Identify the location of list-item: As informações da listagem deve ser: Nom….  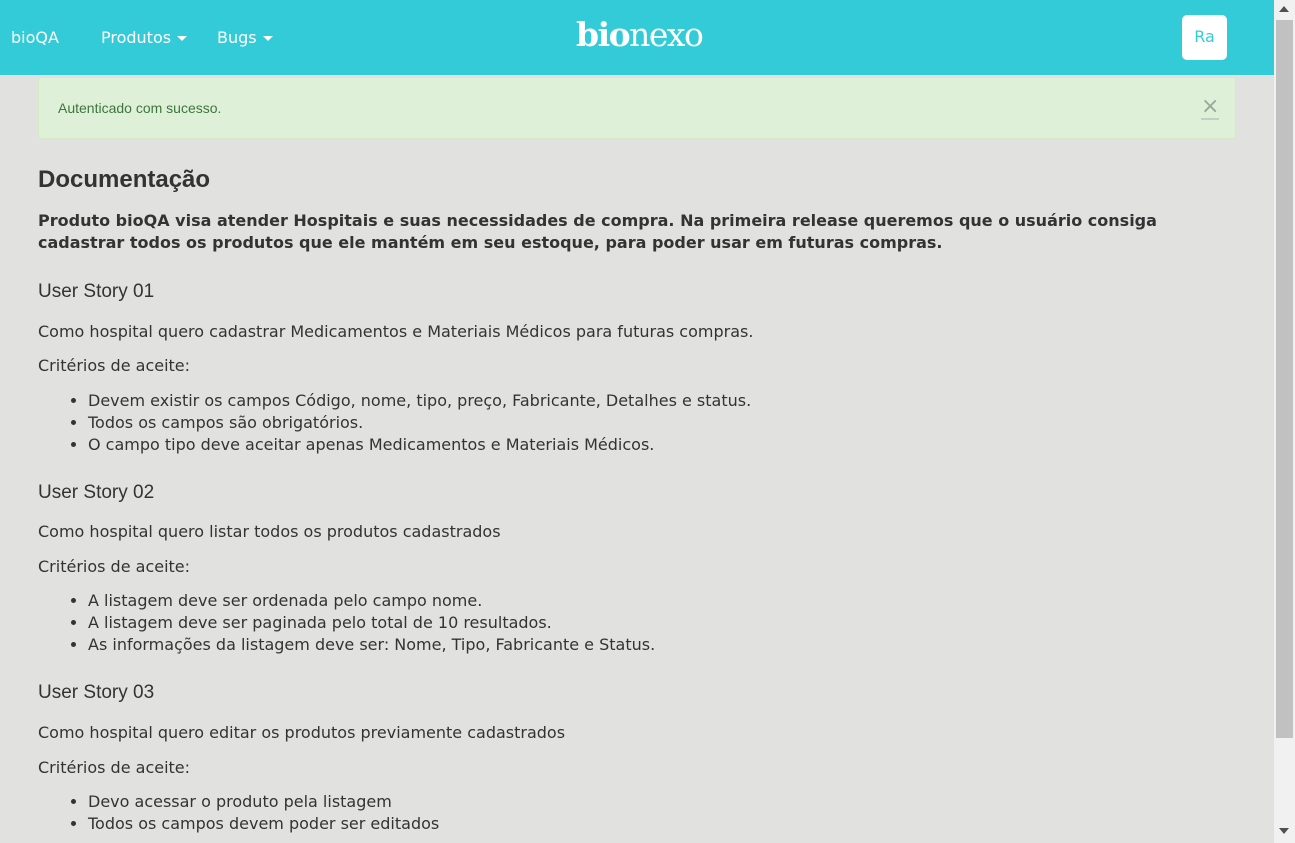
(371, 645).